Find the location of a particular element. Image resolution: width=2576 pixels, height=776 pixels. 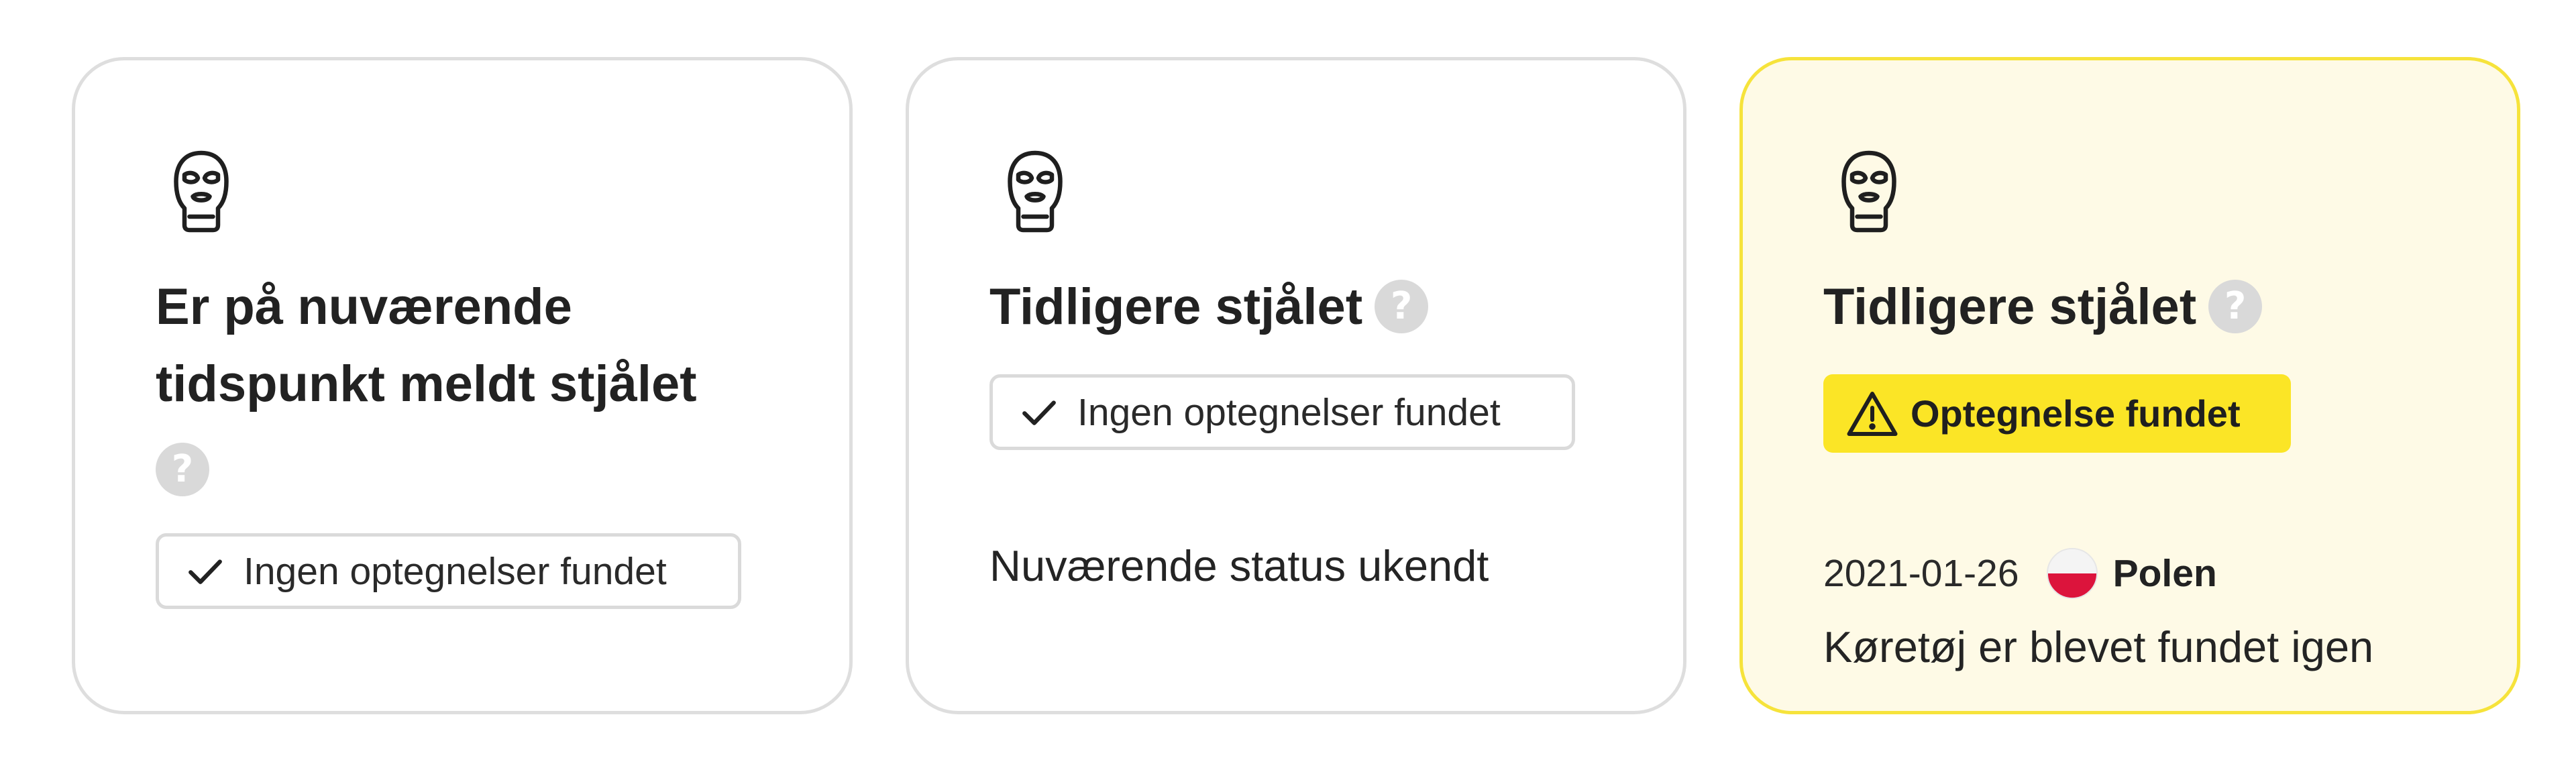

poland-flag-icon is located at coordinates (2072, 573).